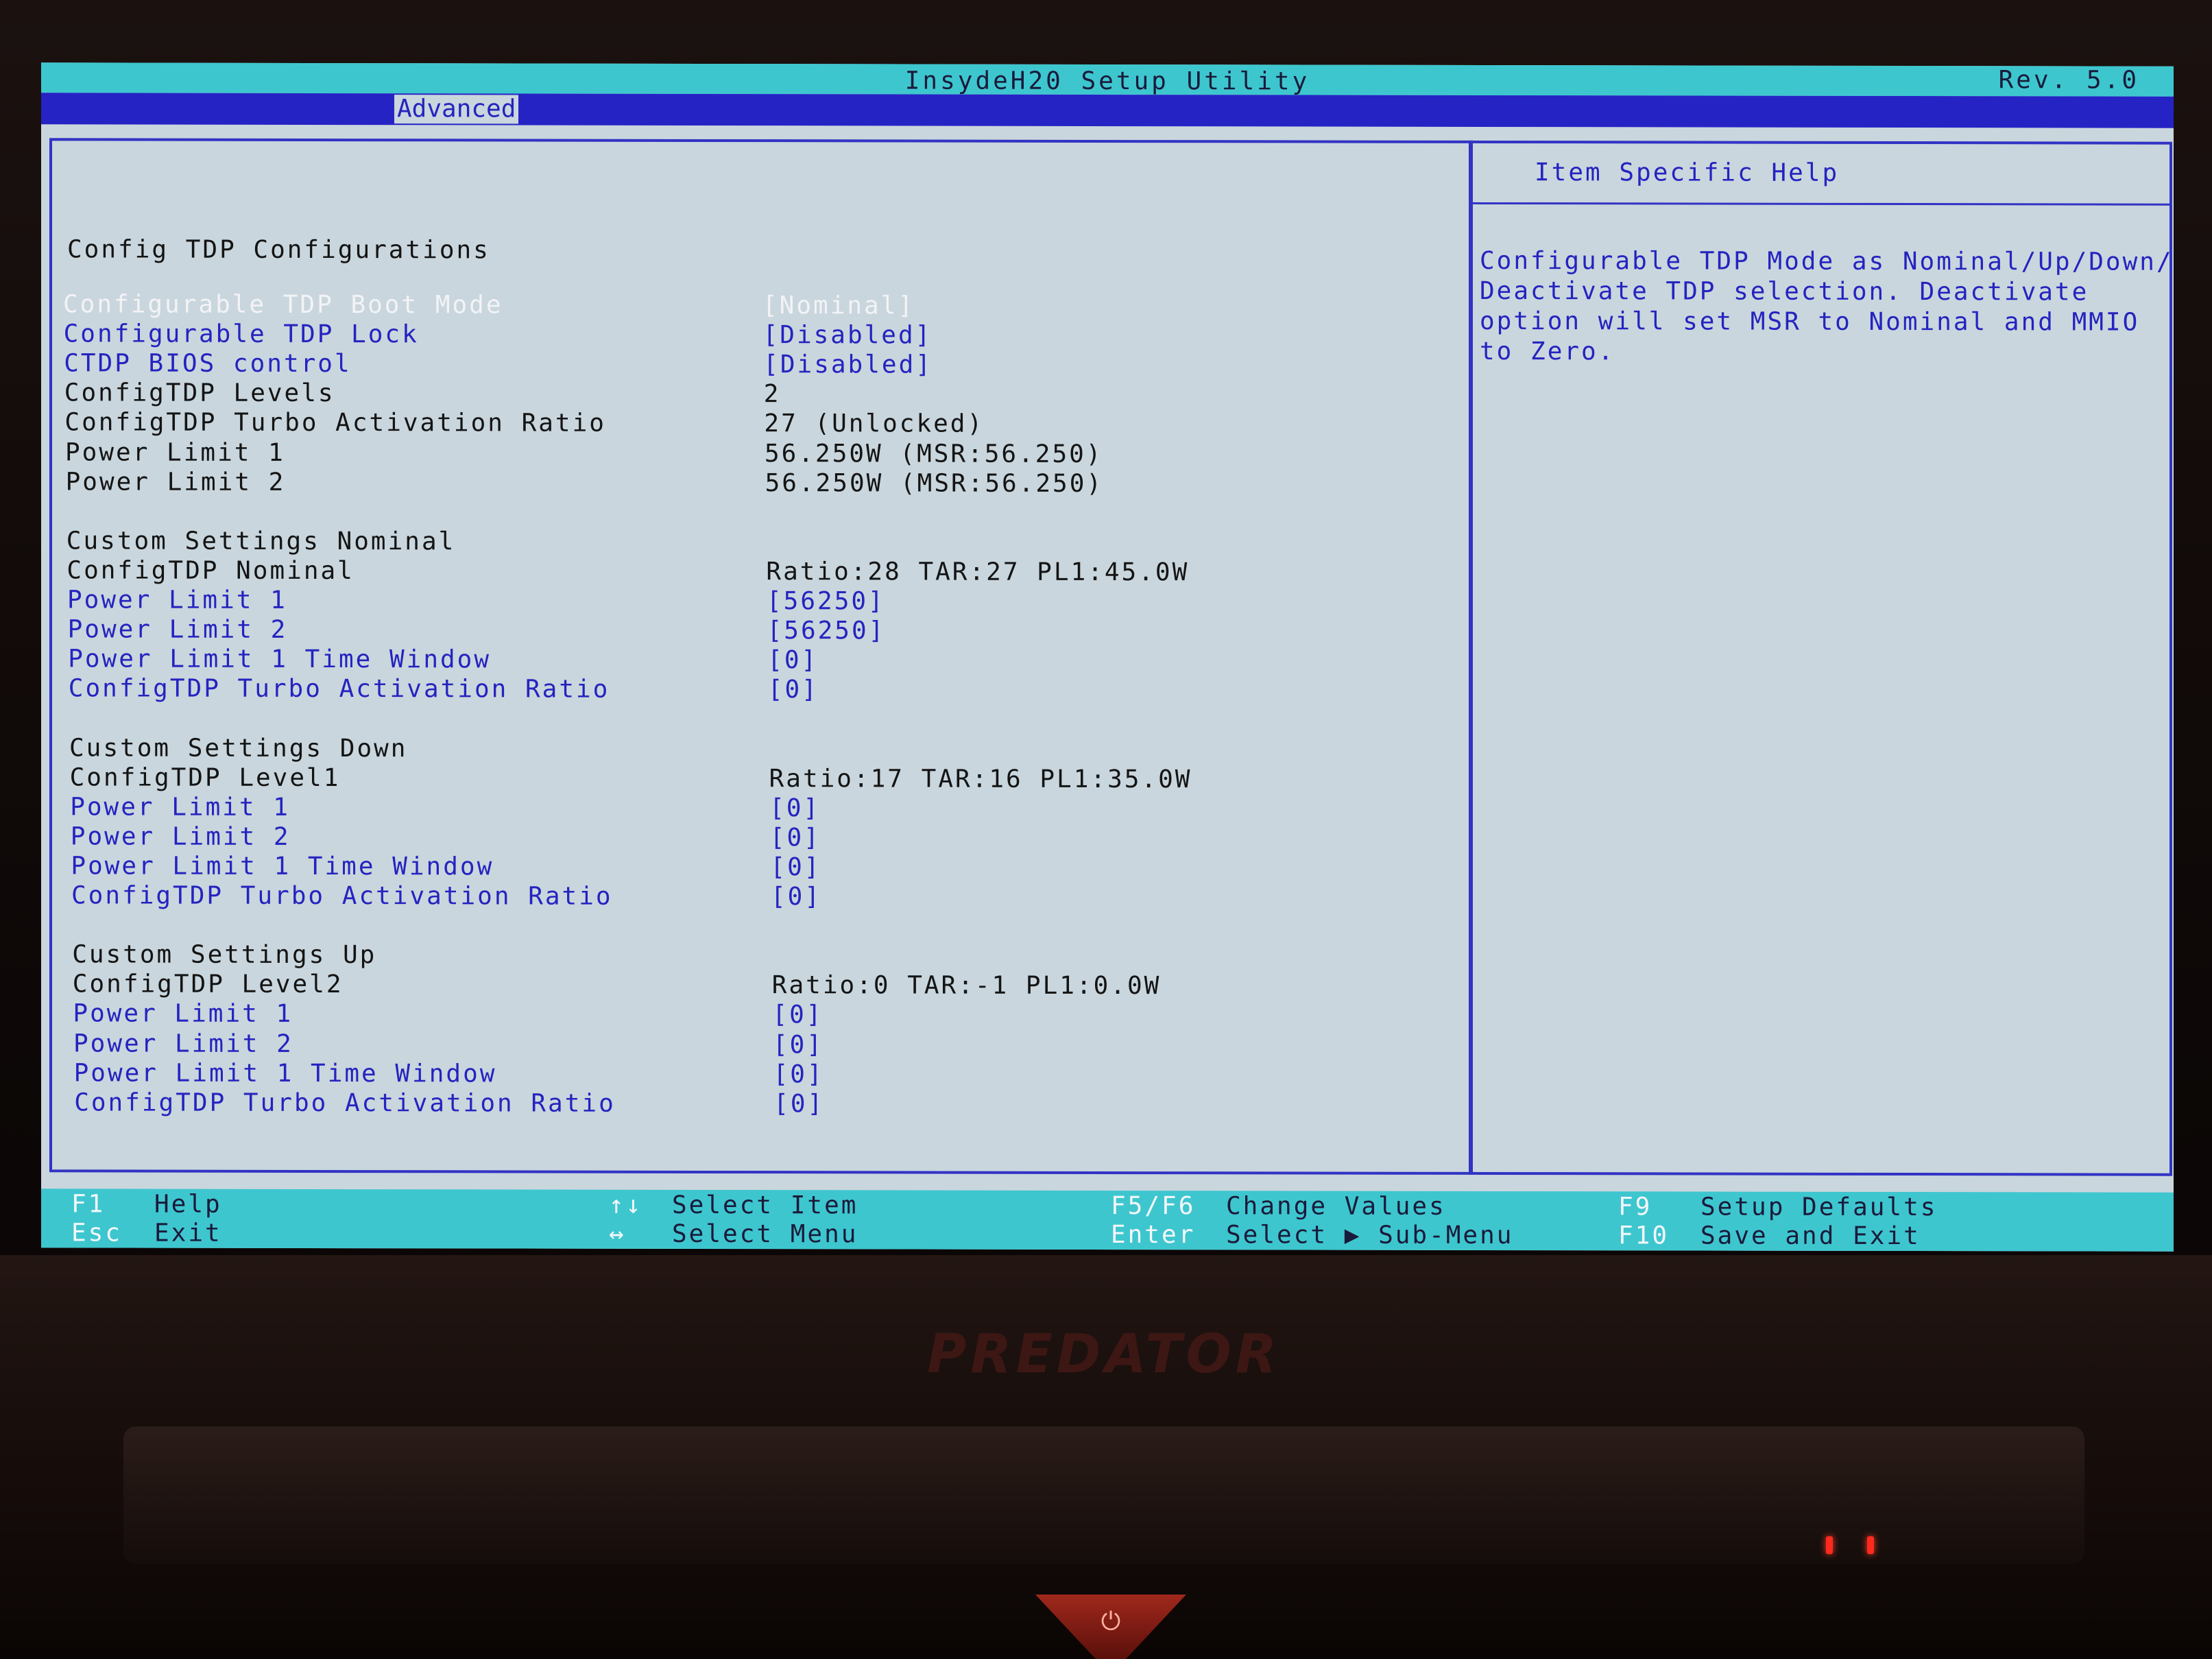 The width and height of the screenshot is (2212, 1659). I want to click on setting-label: Custom Settings Nominal, so click(261, 541).